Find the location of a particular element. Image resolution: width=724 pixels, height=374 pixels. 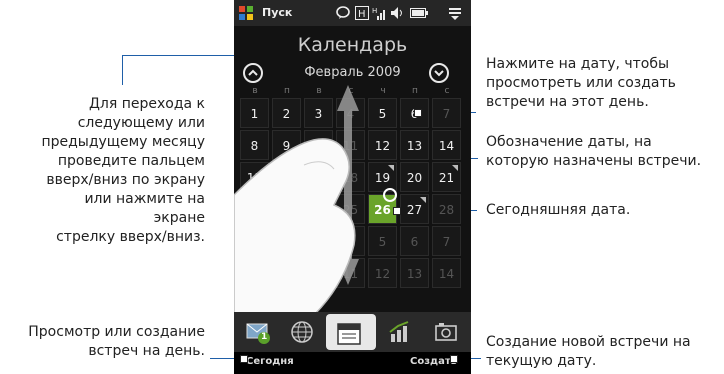

calendar-day-cell: 3 is located at coordinates (318, 113).